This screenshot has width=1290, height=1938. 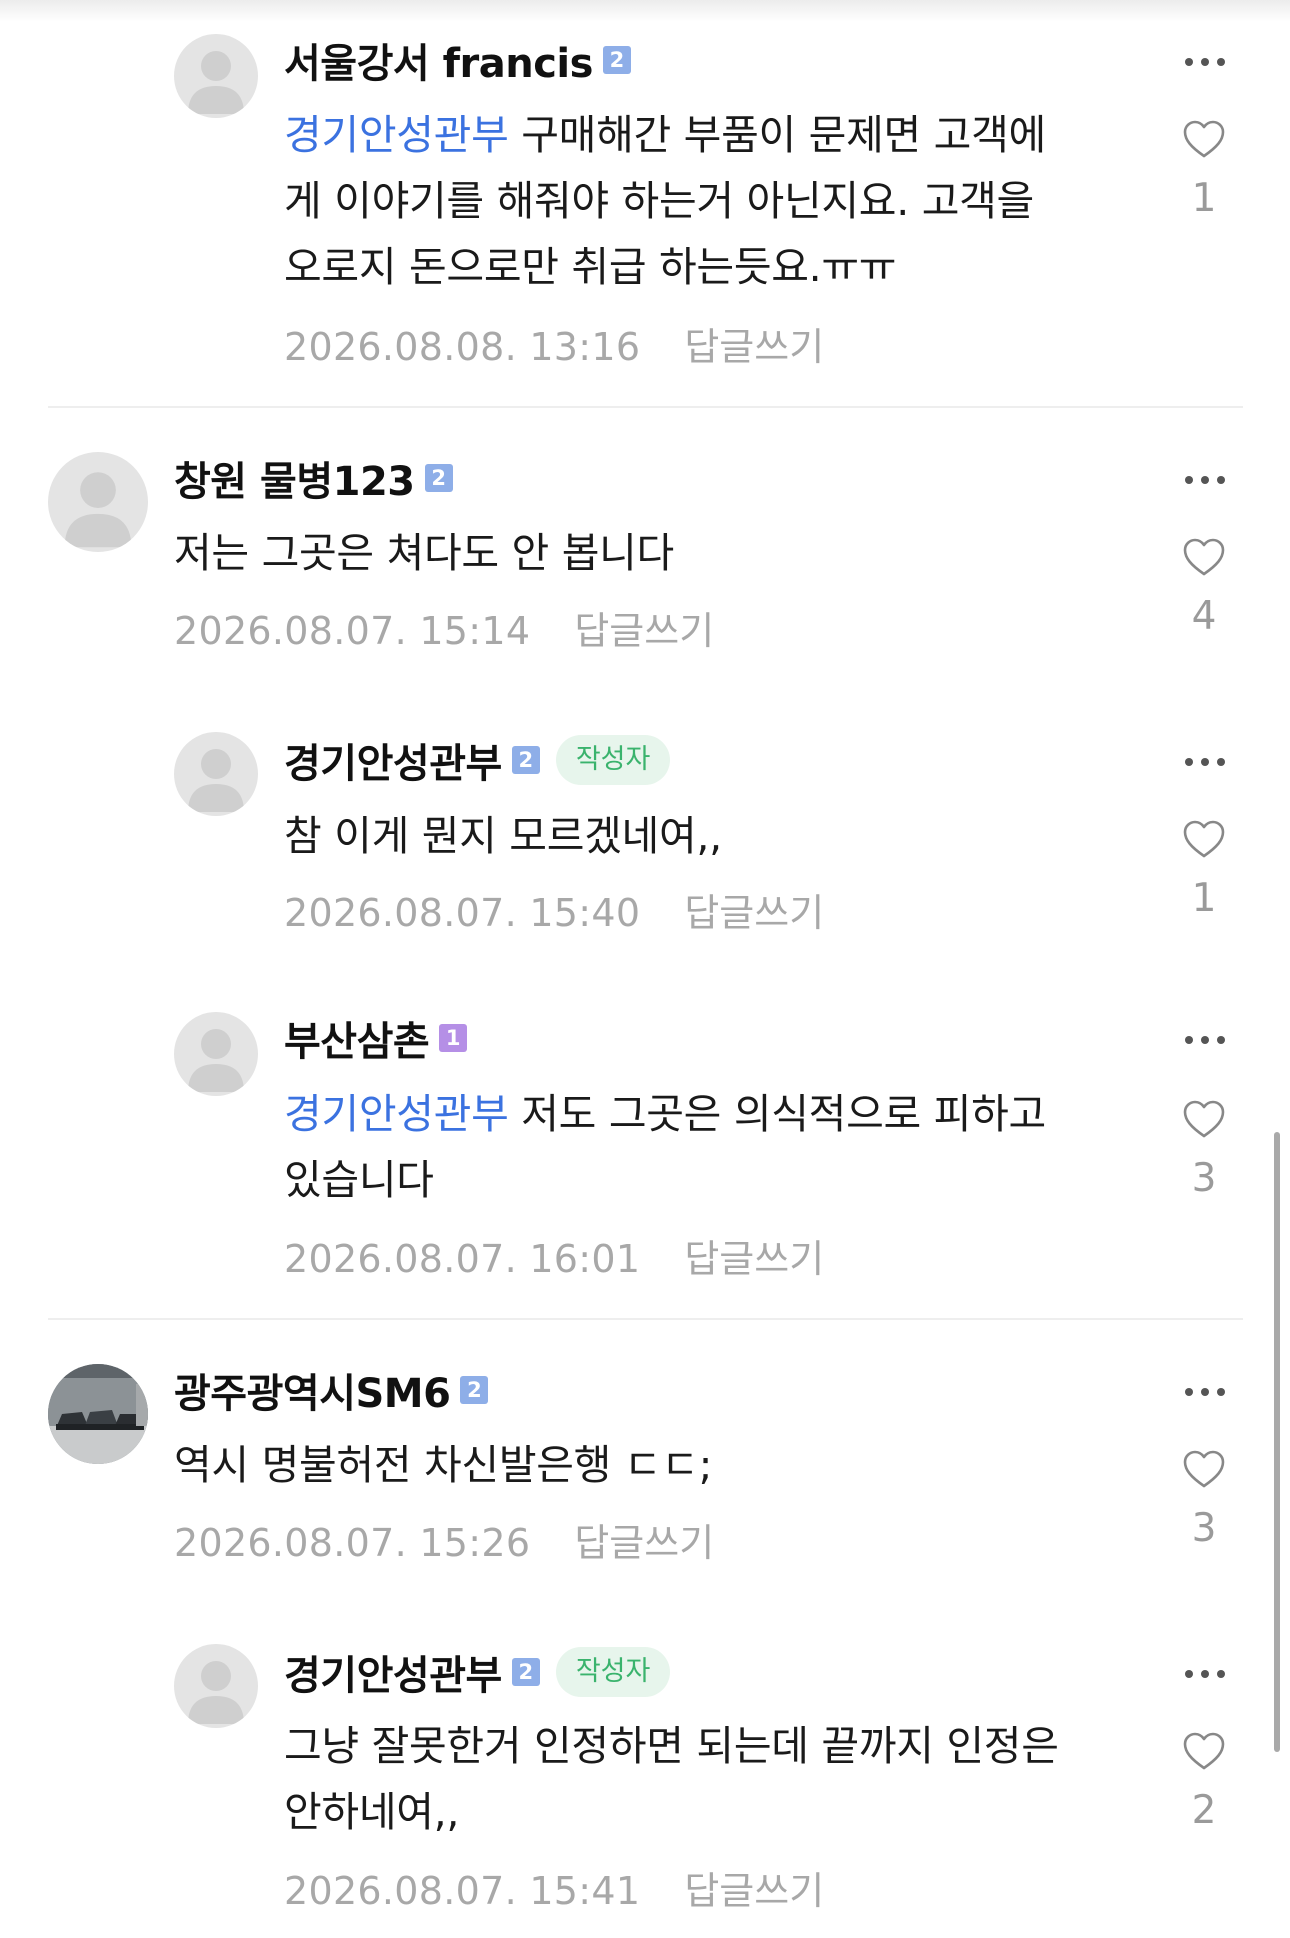 I want to click on comment-meta: 2026.08.07. 15:40 답글쓰기, so click(x=554, y=909).